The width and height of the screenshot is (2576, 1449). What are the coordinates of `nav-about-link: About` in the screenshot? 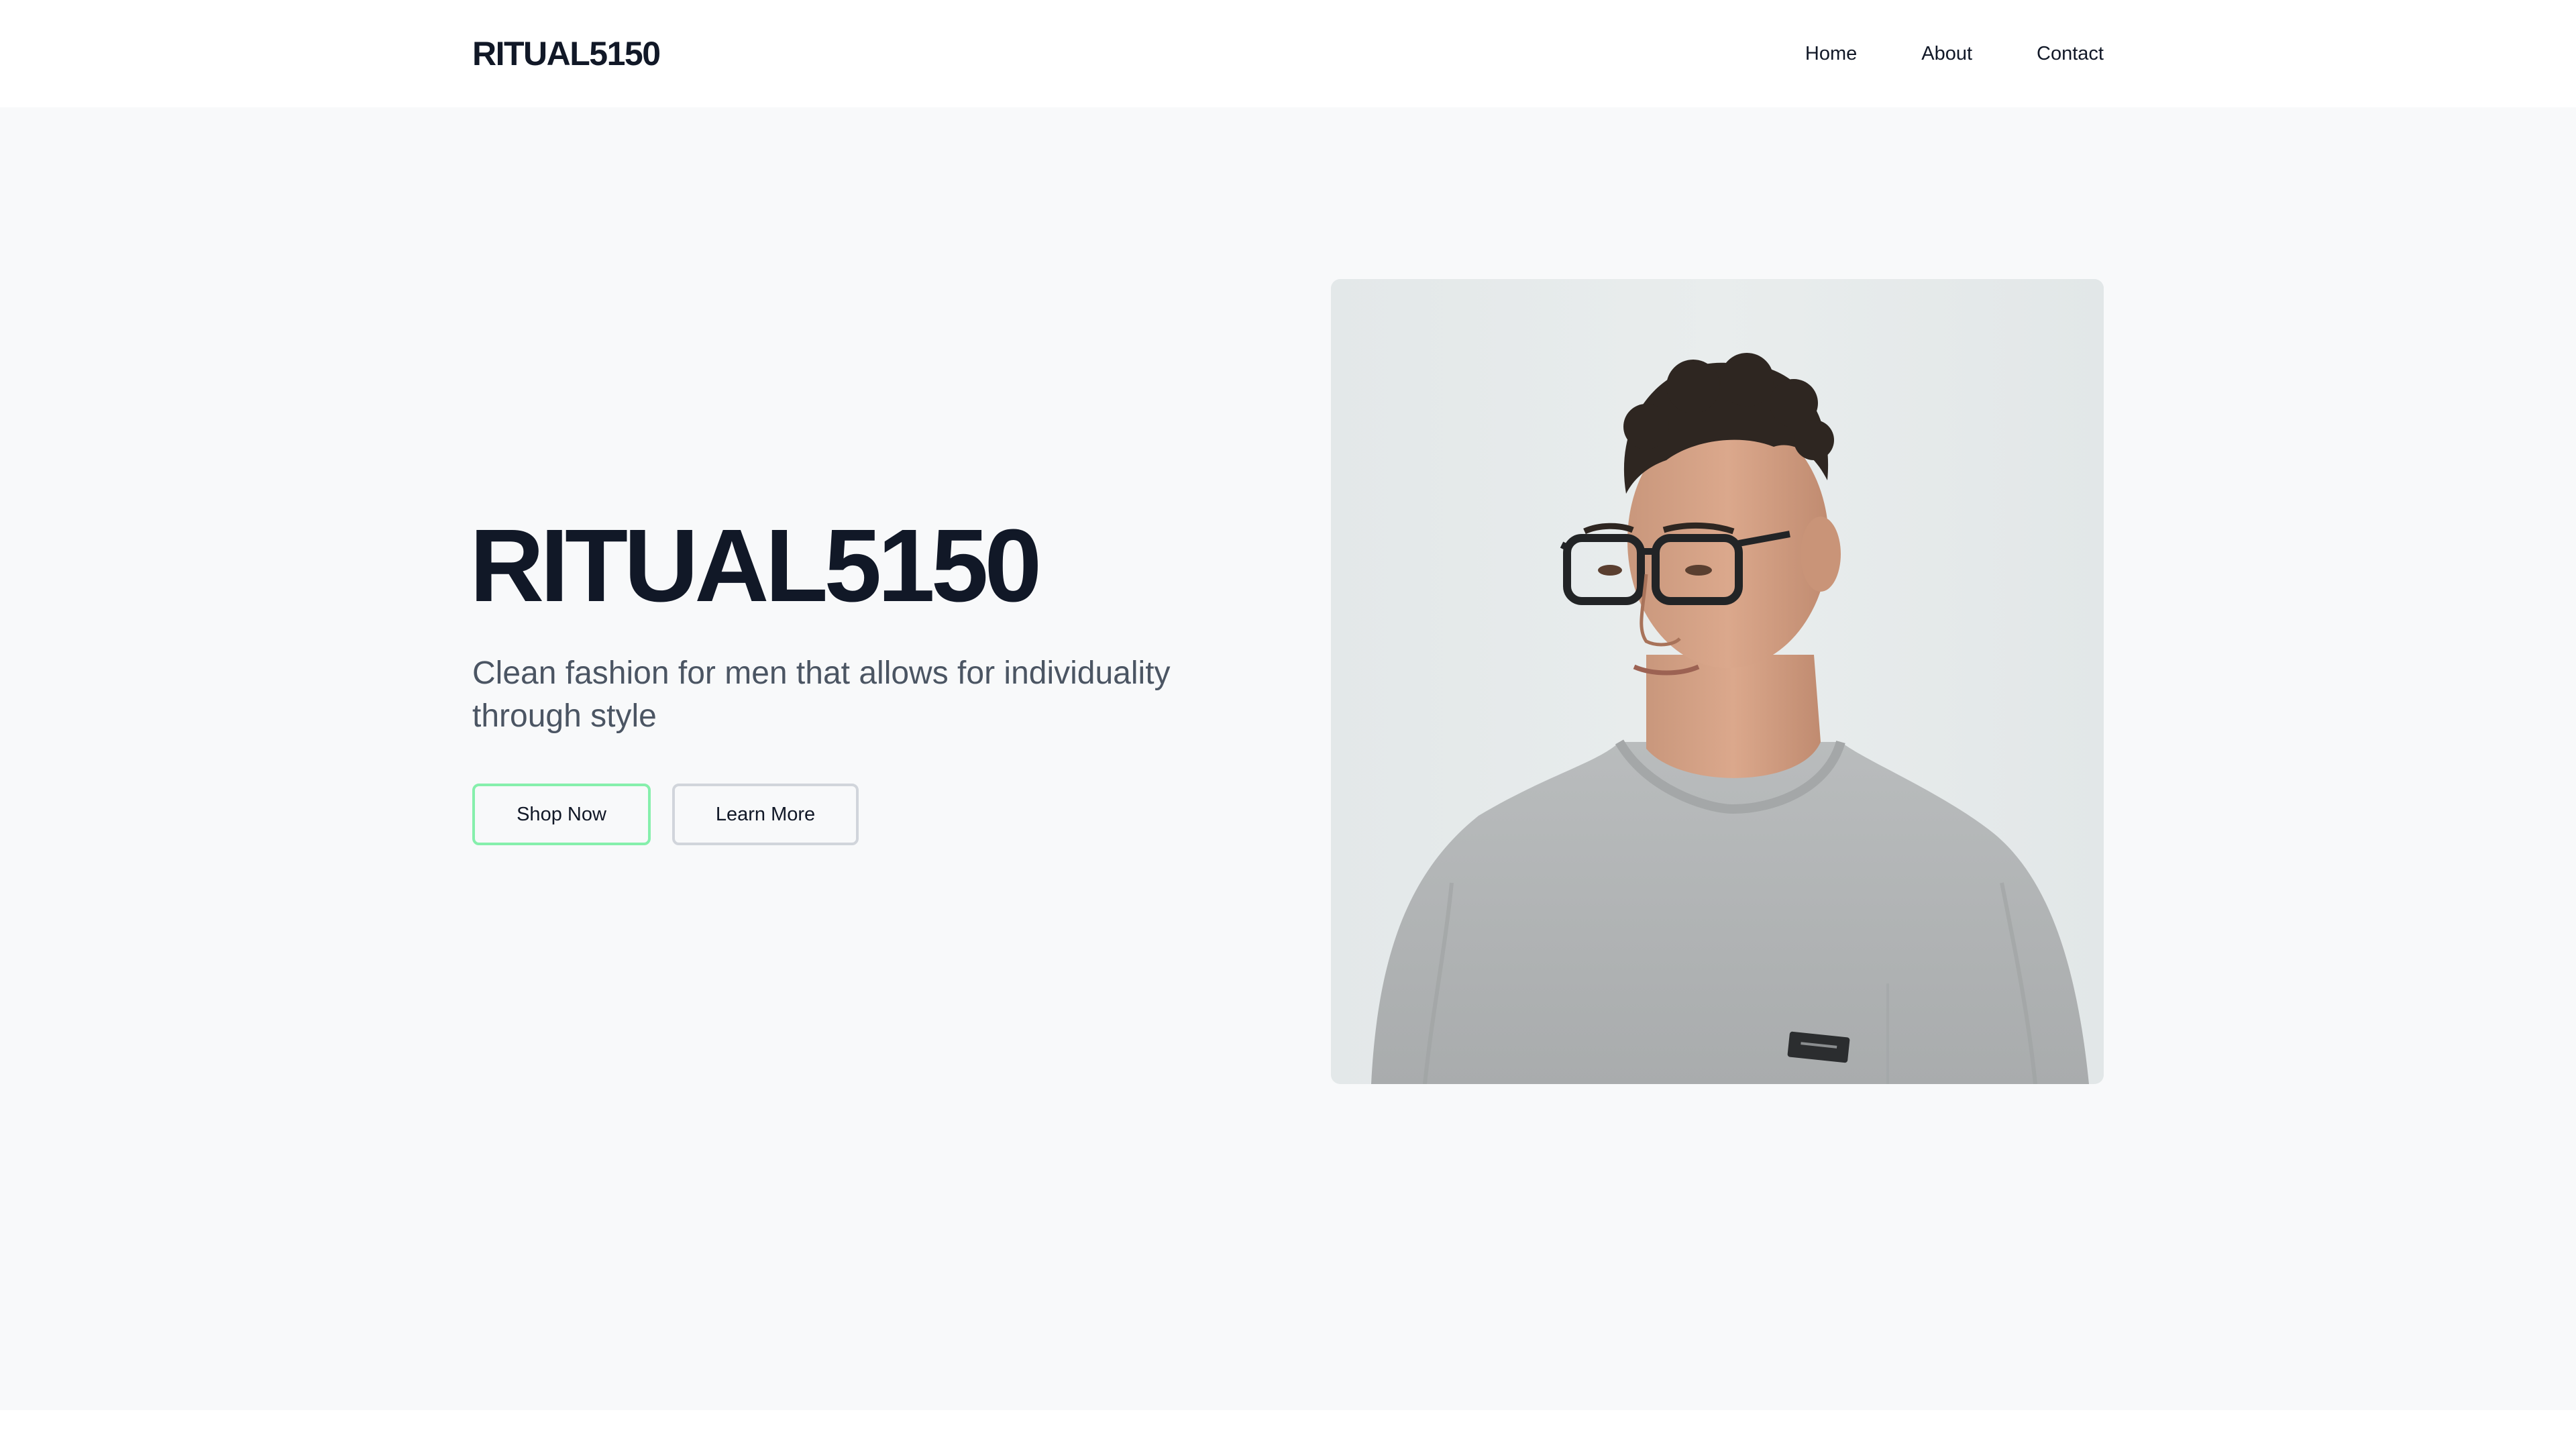 It's located at (1946, 54).